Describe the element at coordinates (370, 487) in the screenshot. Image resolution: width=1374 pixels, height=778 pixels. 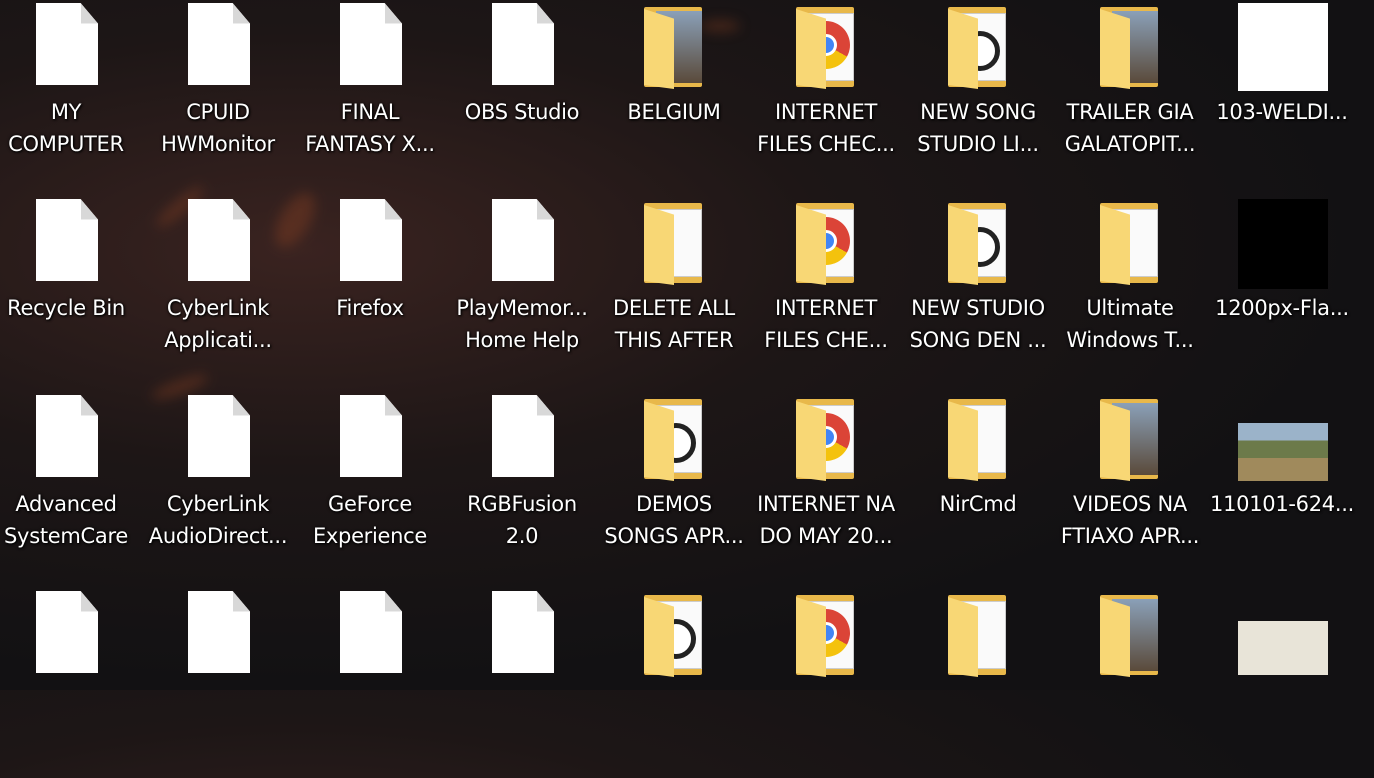
I see `desktop-icon: GeForce Experience` at that location.